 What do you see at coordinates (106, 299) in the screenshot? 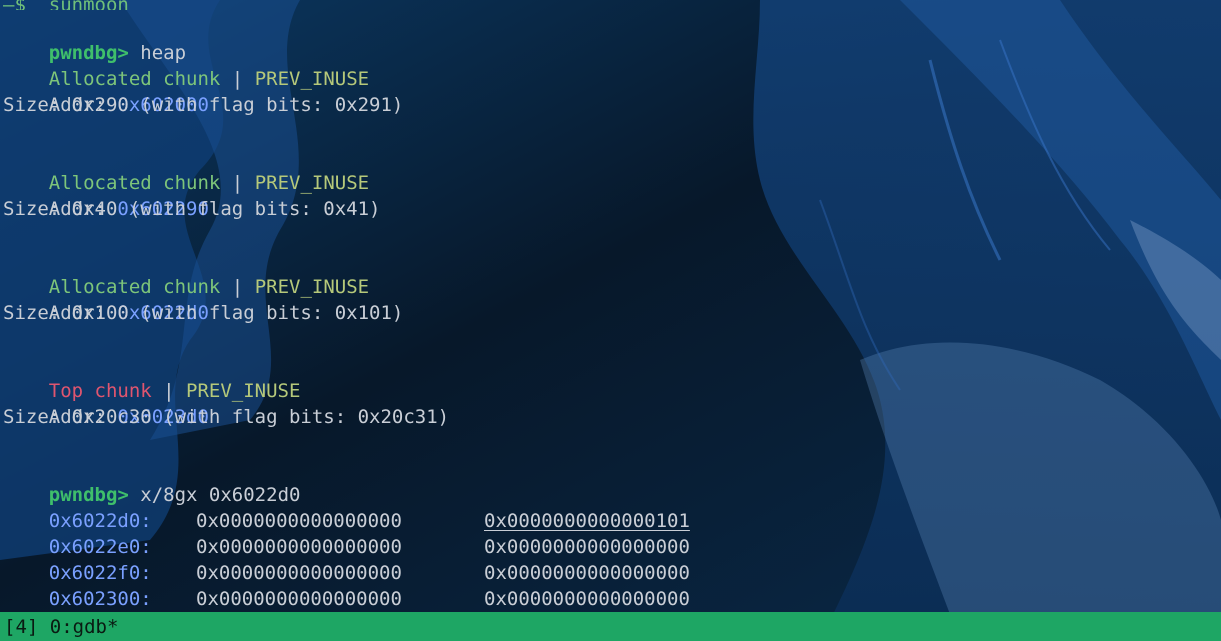
I see `chunk-addr: Addr: 0x6022d0` at bounding box center [106, 299].